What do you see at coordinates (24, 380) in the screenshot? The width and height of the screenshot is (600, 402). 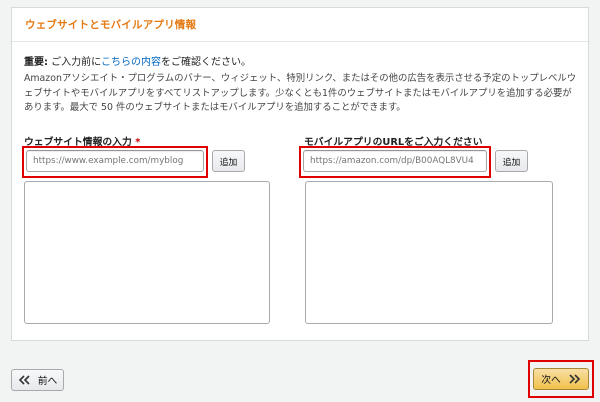 I see `double-chevron-left-icon` at bounding box center [24, 380].